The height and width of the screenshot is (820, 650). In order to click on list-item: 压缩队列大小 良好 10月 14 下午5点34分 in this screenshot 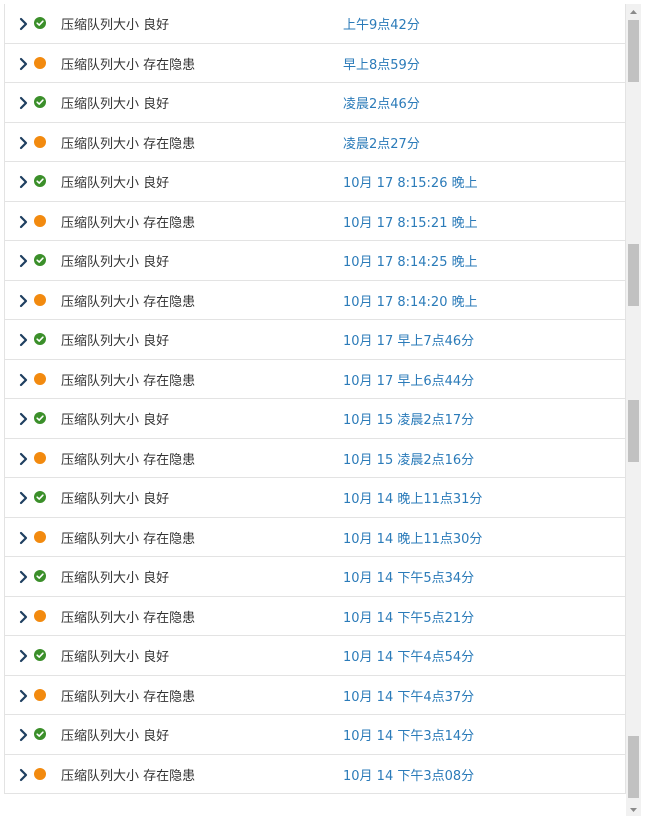, I will do `click(315, 577)`.